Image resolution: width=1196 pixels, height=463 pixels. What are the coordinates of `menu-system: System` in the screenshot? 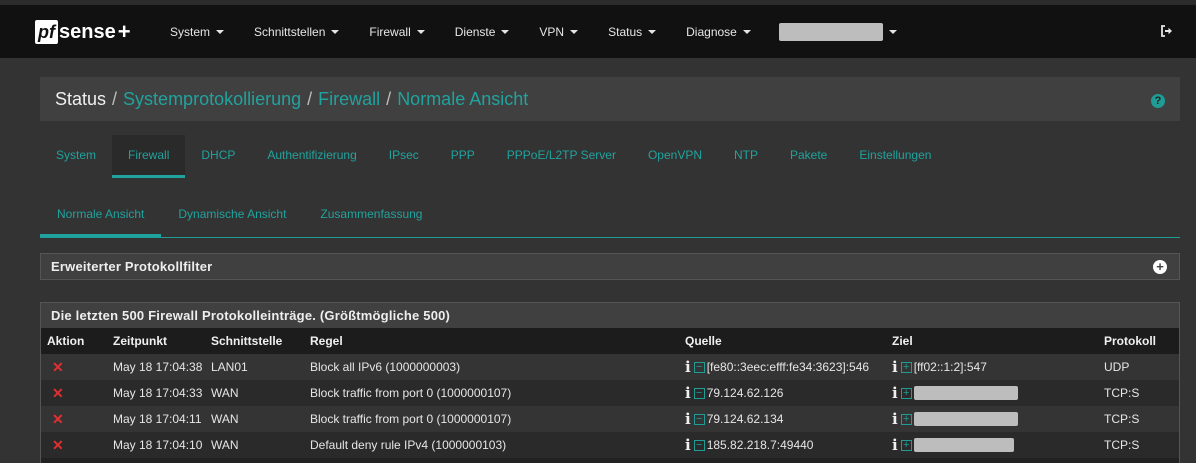 It's located at (197, 32).